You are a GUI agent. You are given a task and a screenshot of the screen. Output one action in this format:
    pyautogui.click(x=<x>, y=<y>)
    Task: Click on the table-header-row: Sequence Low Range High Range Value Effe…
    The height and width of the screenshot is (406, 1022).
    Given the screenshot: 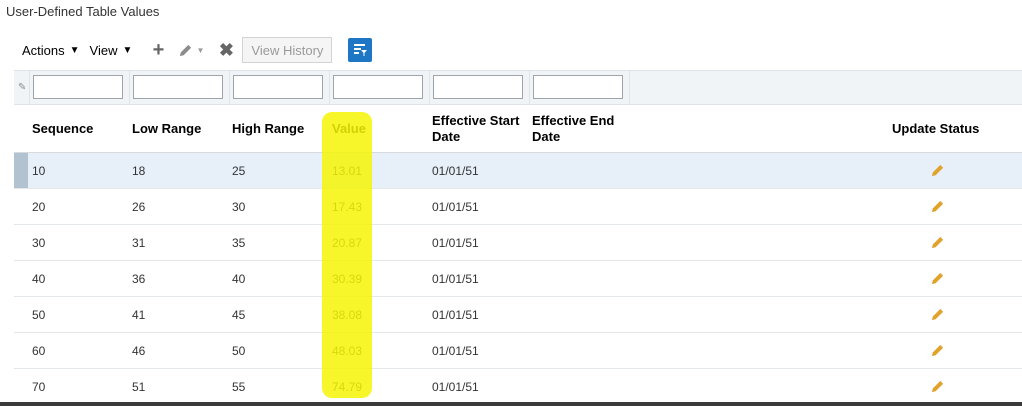 What is the action you would take?
    pyautogui.click(x=518, y=129)
    